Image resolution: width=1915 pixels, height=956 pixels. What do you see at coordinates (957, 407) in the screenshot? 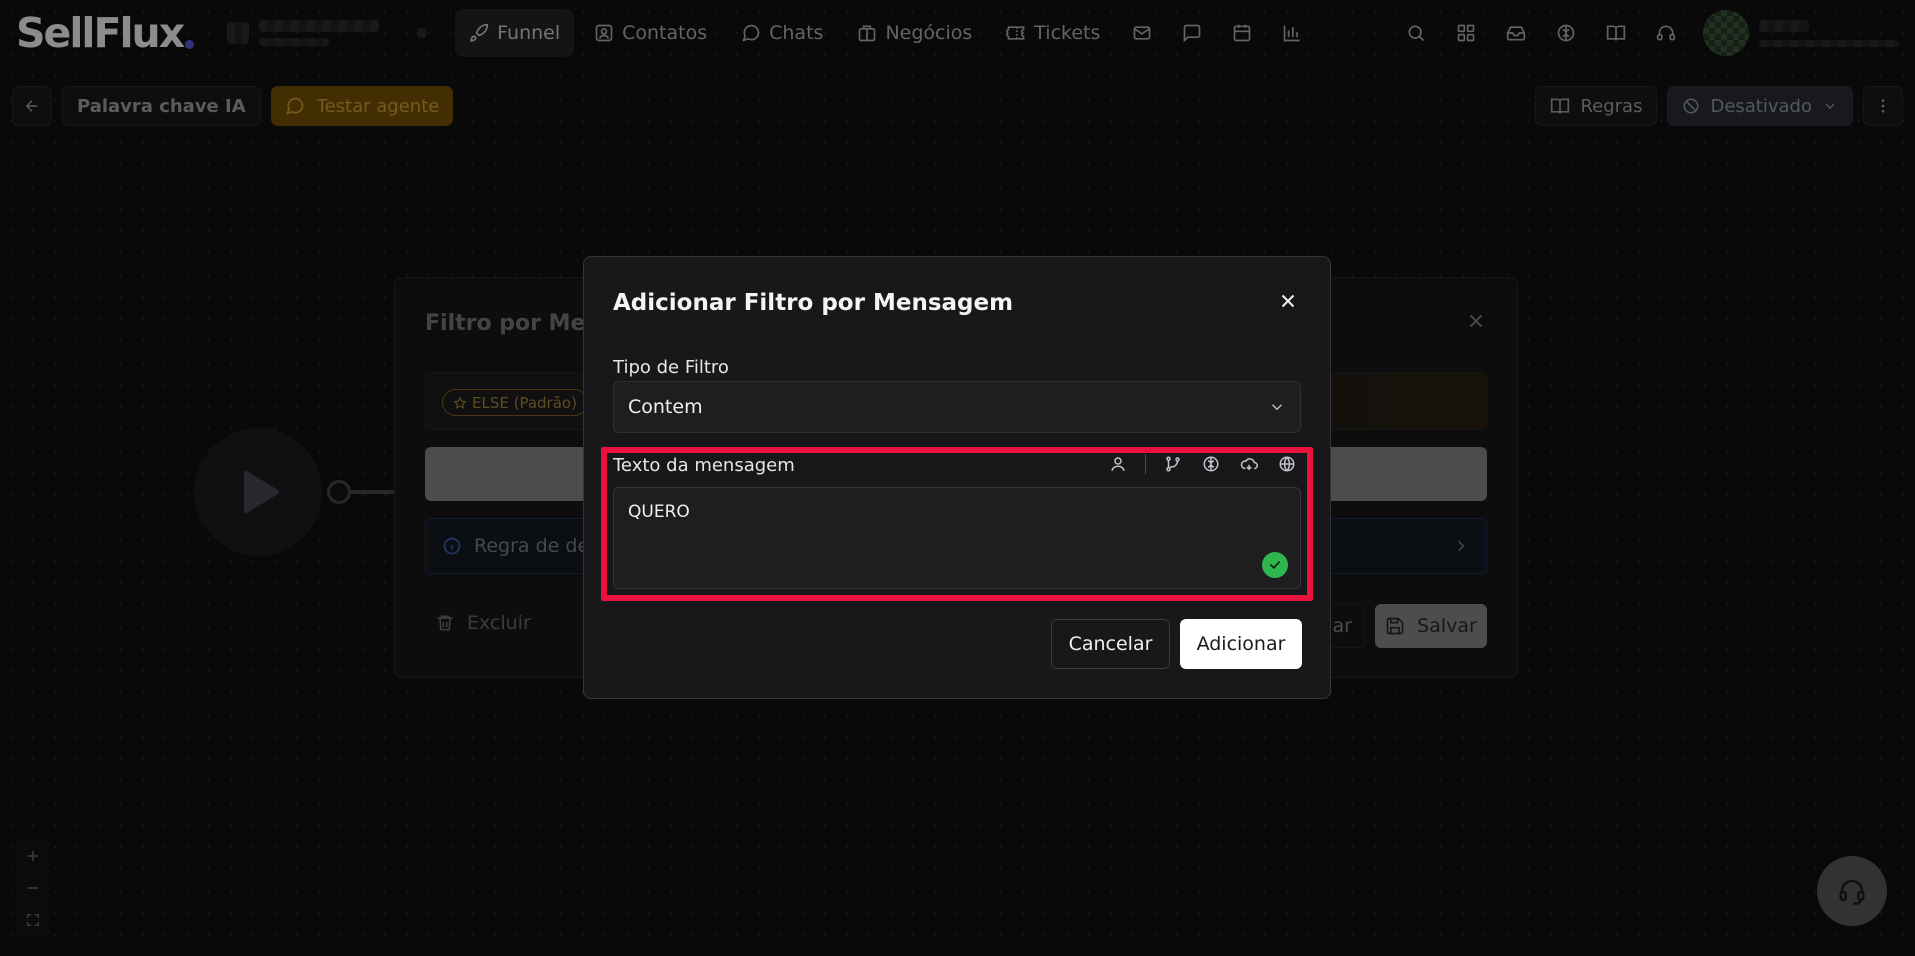
I see `filter-type-select: Contem` at bounding box center [957, 407].